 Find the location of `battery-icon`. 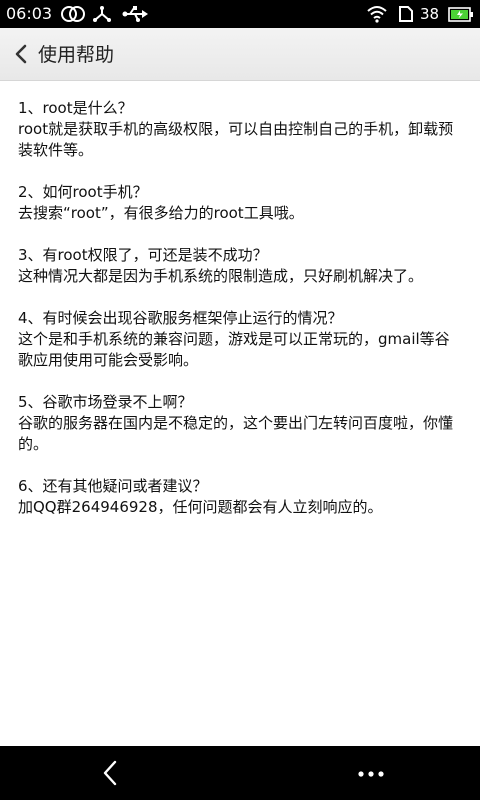

battery-icon is located at coordinates (460, 14).